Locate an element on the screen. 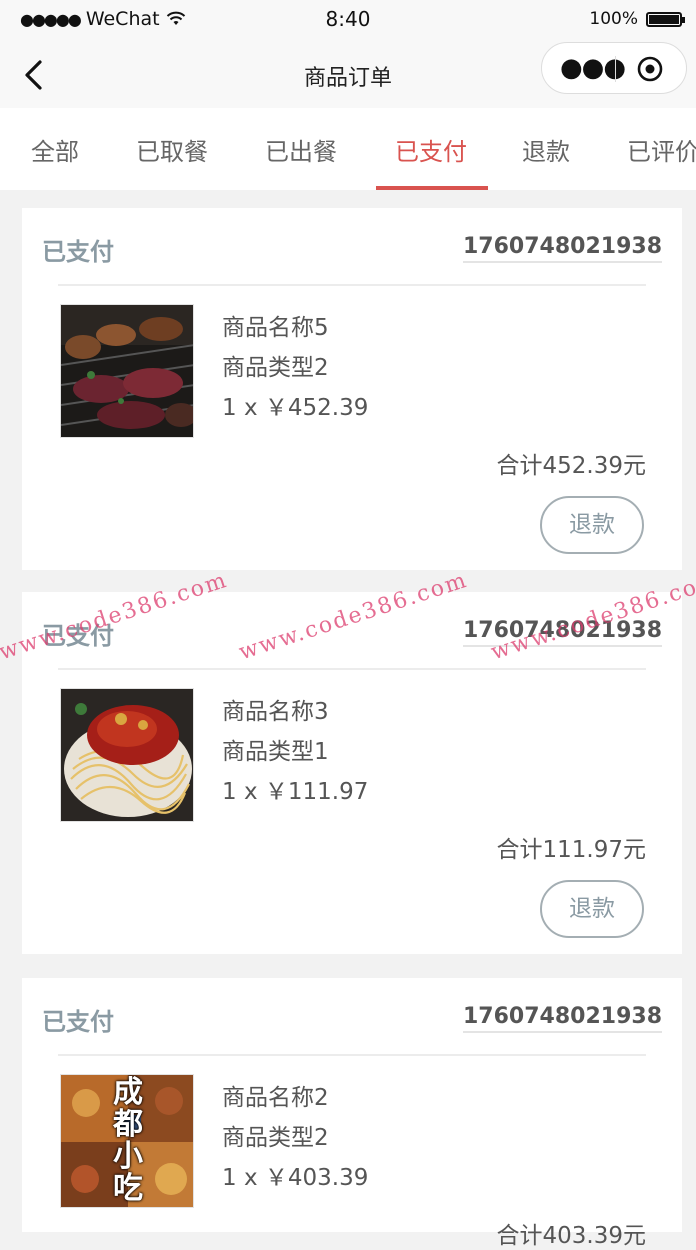  battery-percent: 100% is located at coordinates (613, 19).